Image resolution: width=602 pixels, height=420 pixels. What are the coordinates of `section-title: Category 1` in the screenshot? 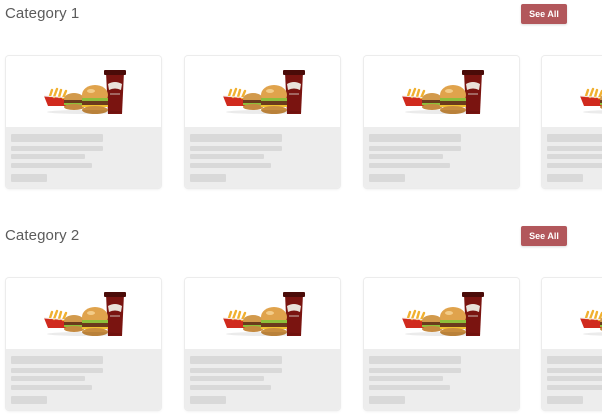 It's located at (42, 13).